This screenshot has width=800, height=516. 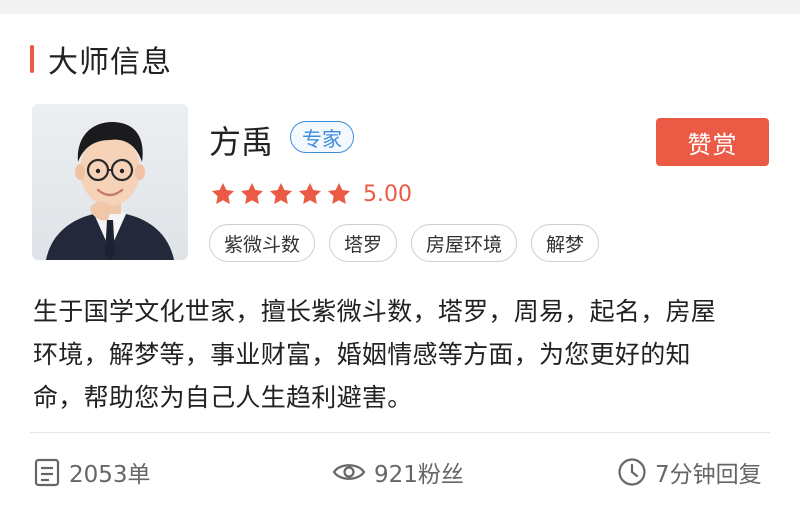 I want to click on fans-stat: 921粉丝, so click(x=398, y=472).